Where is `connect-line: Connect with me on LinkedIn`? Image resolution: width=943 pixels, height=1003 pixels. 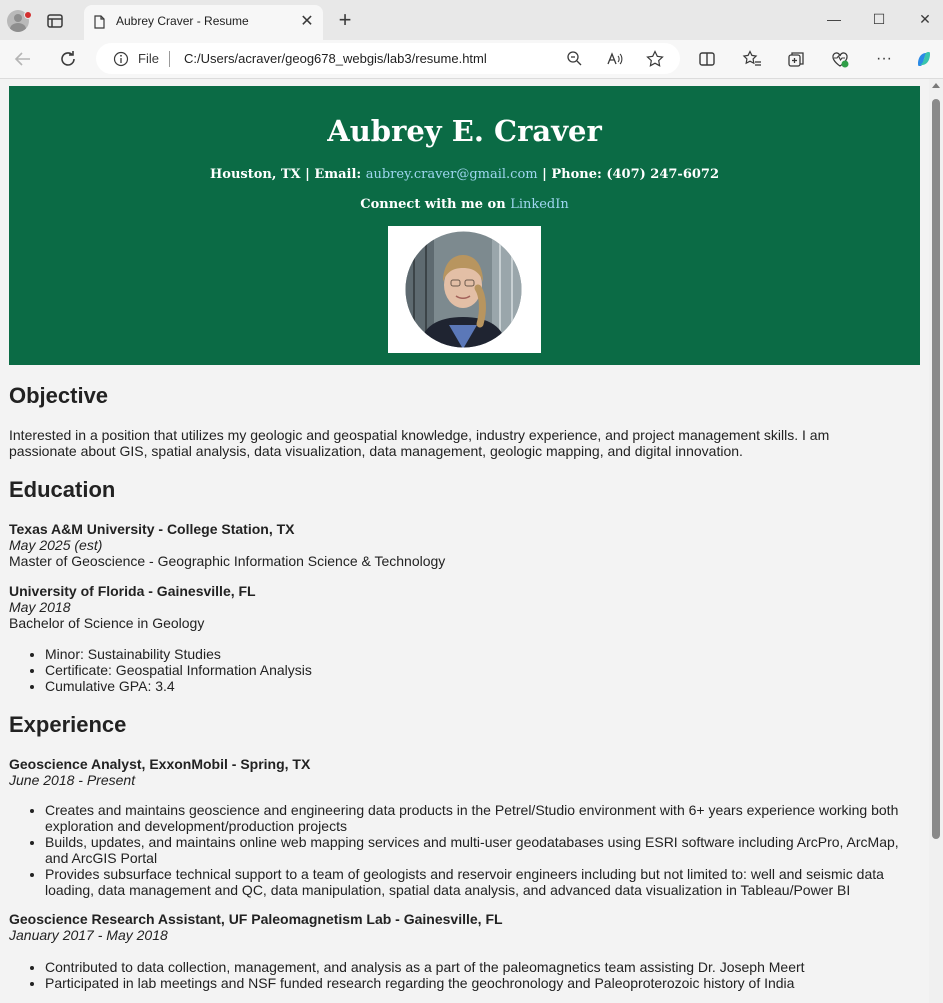 connect-line: Connect with me on LinkedIn is located at coordinates (464, 204).